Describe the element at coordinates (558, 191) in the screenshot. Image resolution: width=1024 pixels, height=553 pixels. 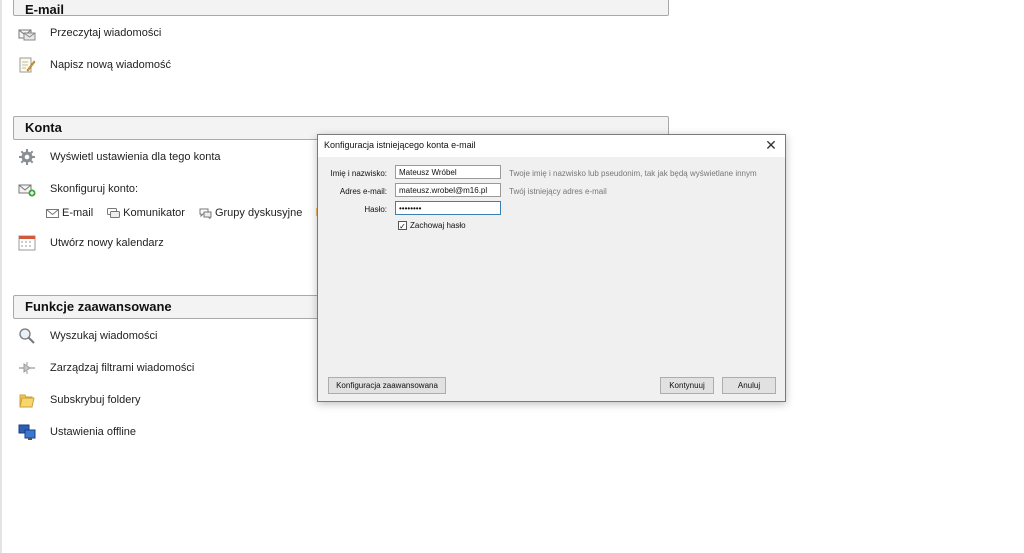
I see `email-hint: Twój istniejący adres e-mail` at that location.